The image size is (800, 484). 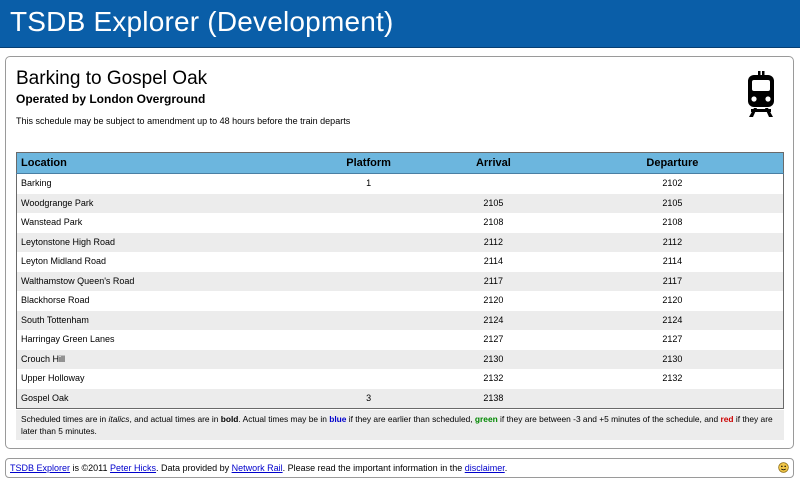 What do you see at coordinates (68, 339) in the screenshot?
I see `location-cell: Harringay Green Lanes` at bounding box center [68, 339].